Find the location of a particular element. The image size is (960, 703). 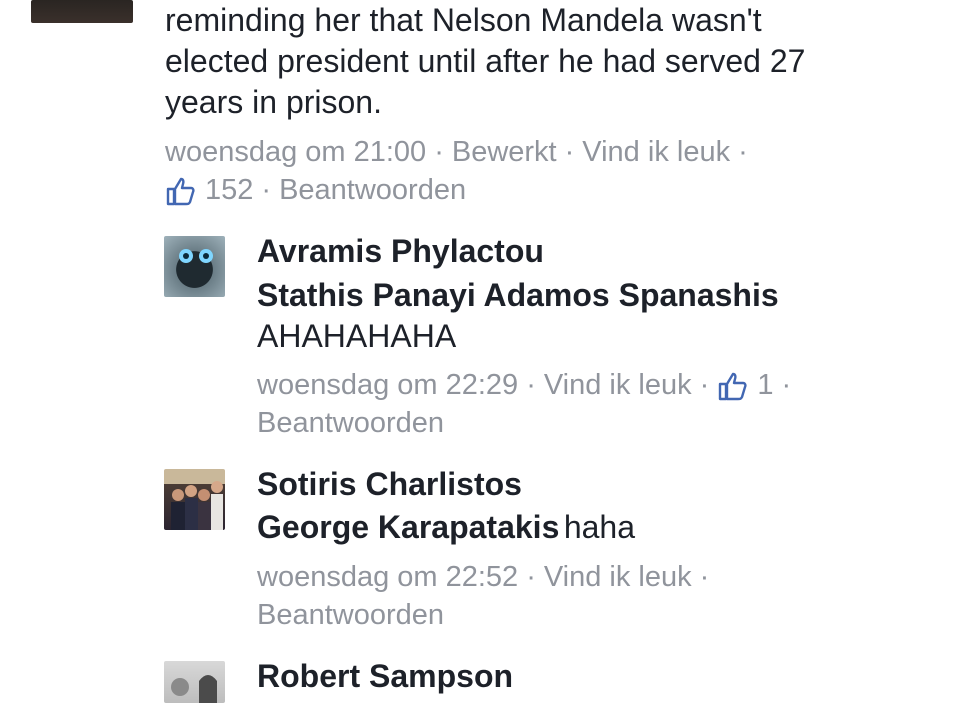

reply-author: Robert Sampson is located at coordinates (385, 676).